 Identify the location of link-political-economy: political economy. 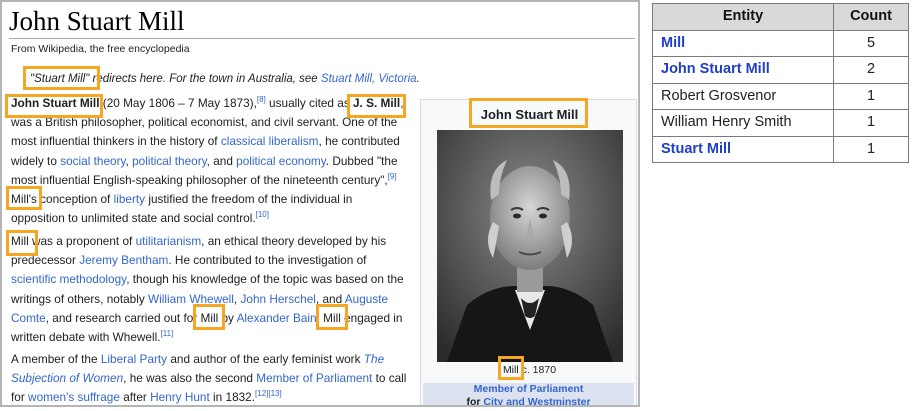
(281, 161).